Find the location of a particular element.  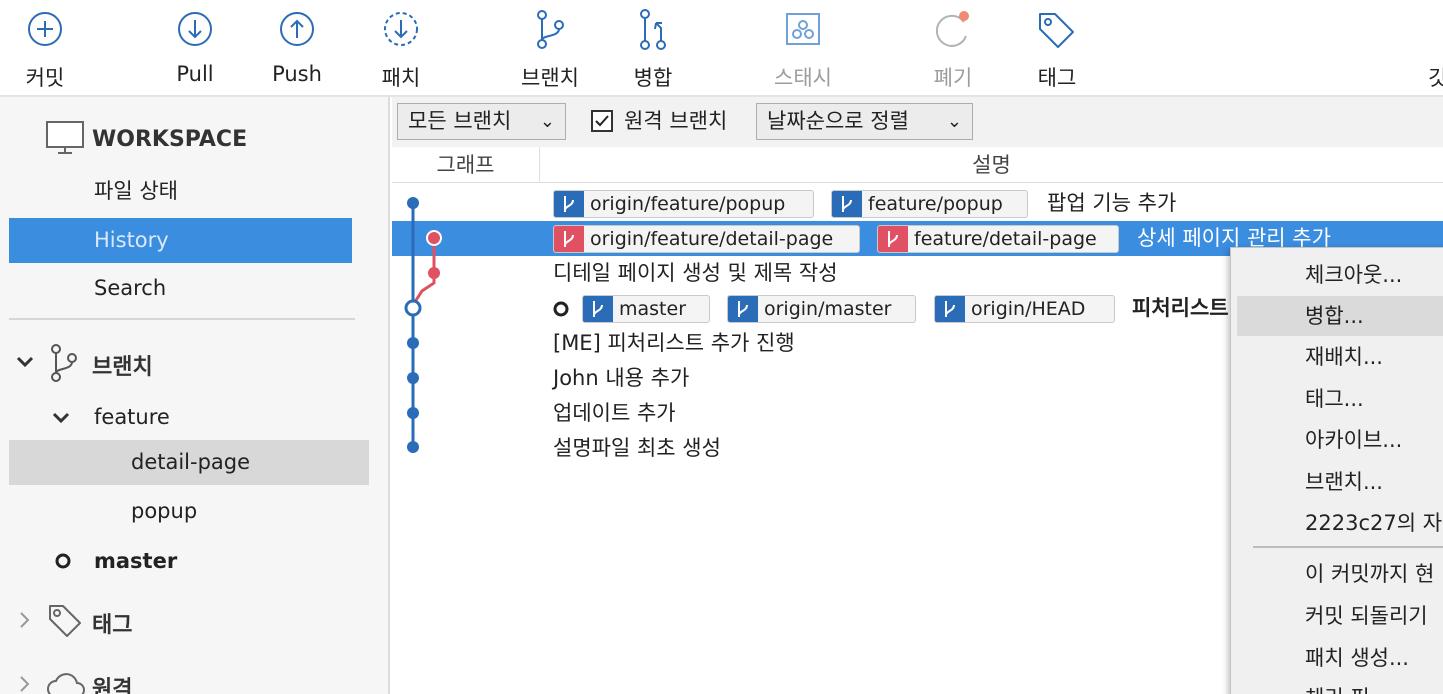

tag-button: 태그 is located at coordinates (1057, 49).